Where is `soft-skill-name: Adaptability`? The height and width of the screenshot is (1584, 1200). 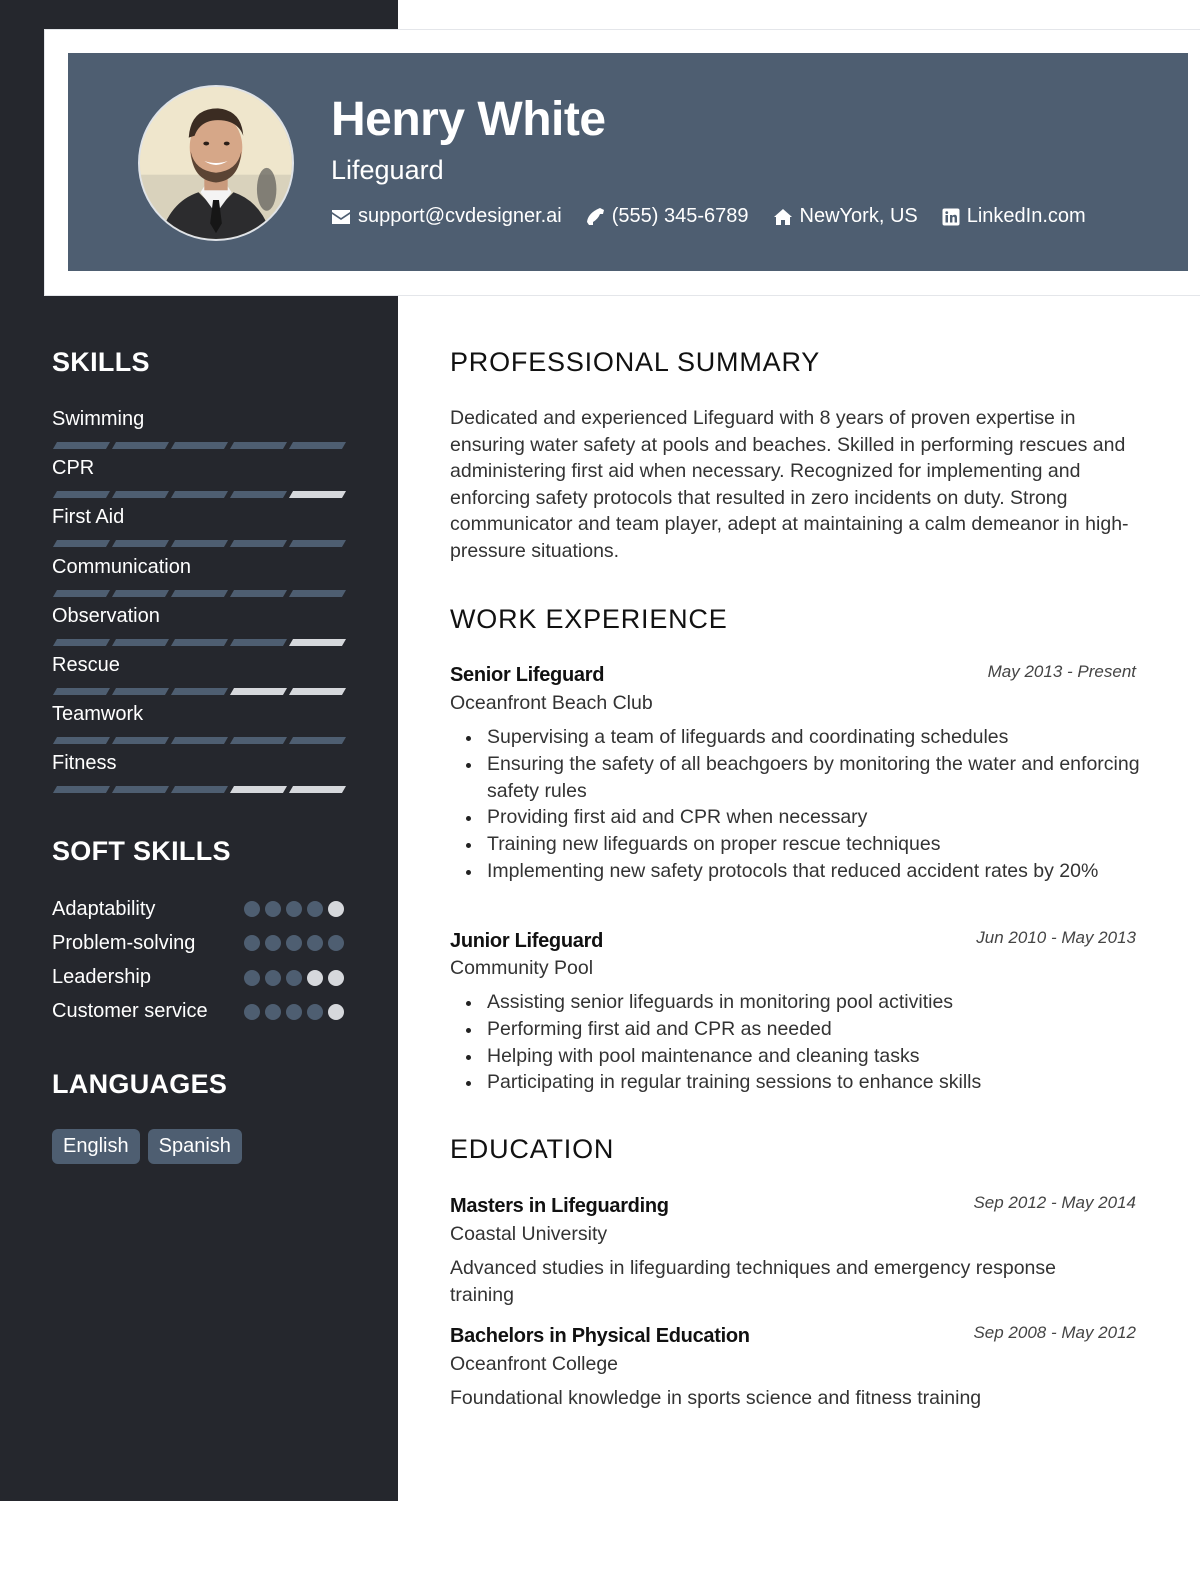
soft-skill-name: Adaptability is located at coordinates (104, 908).